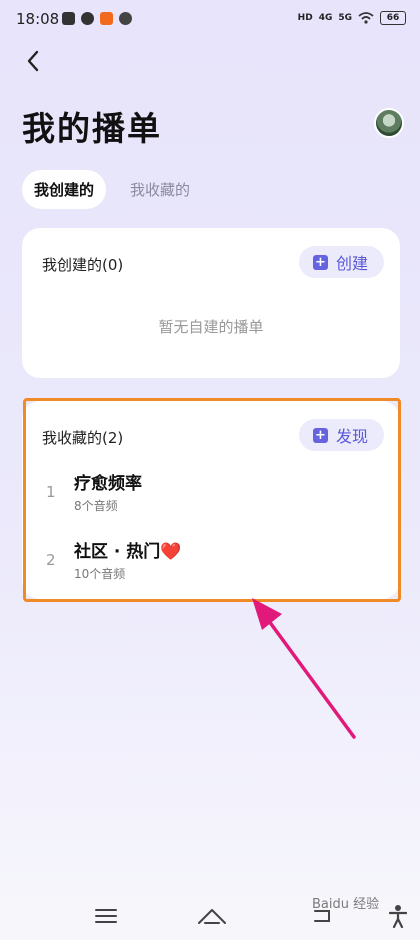 This screenshot has height=940, width=420. What do you see at coordinates (346, 904) in the screenshot?
I see `watermark: Baidu 经验` at bounding box center [346, 904].